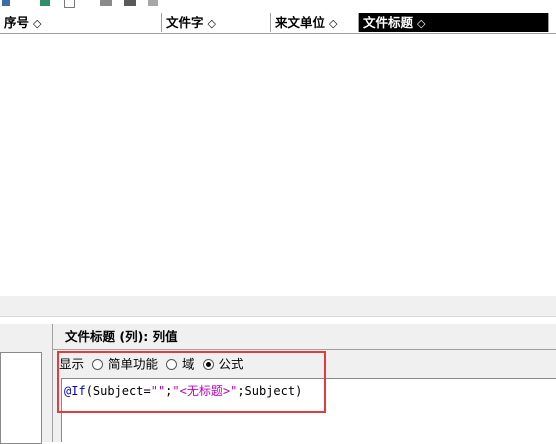 The image size is (556, 444). I want to click on objects-pane, so click(26, 384).